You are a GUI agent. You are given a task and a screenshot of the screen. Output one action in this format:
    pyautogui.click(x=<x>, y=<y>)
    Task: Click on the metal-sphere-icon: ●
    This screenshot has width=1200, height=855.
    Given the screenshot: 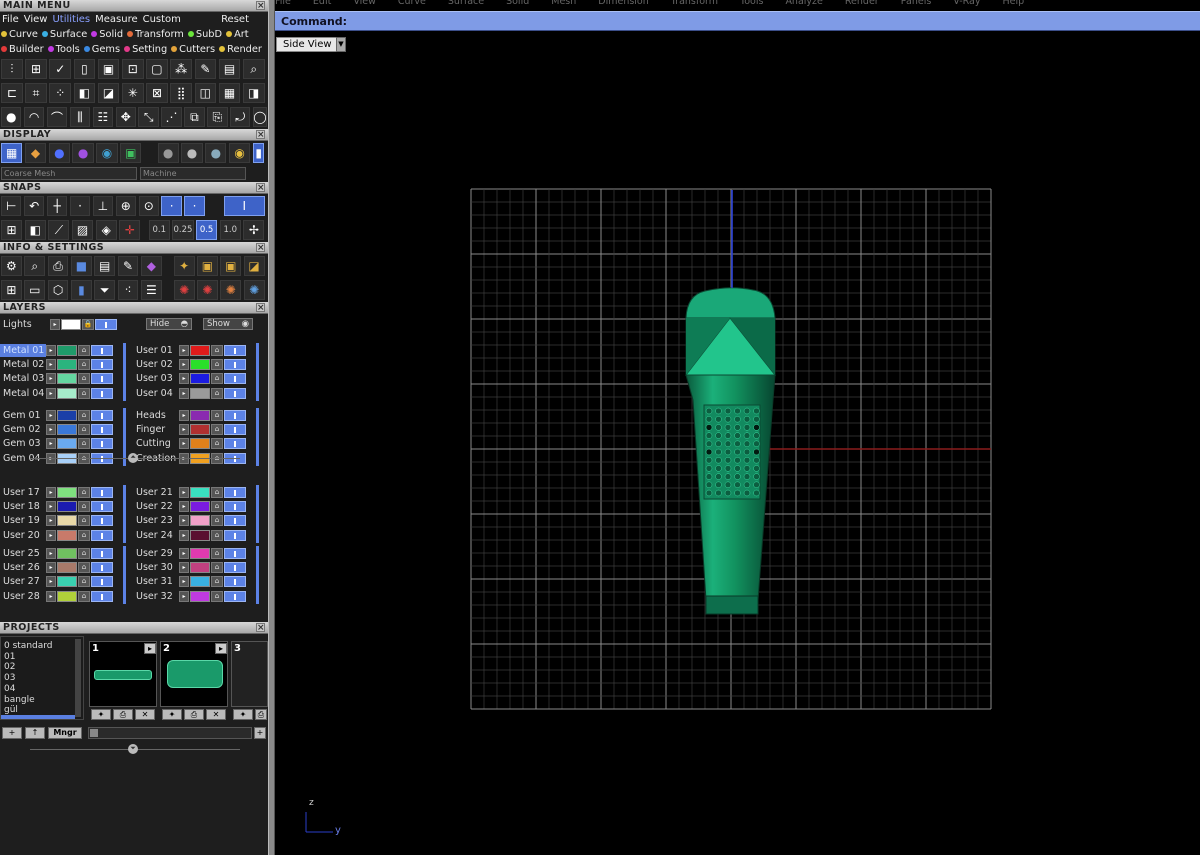 What is the action you would take?
    pyautogui.click(x=168, y=153)
    